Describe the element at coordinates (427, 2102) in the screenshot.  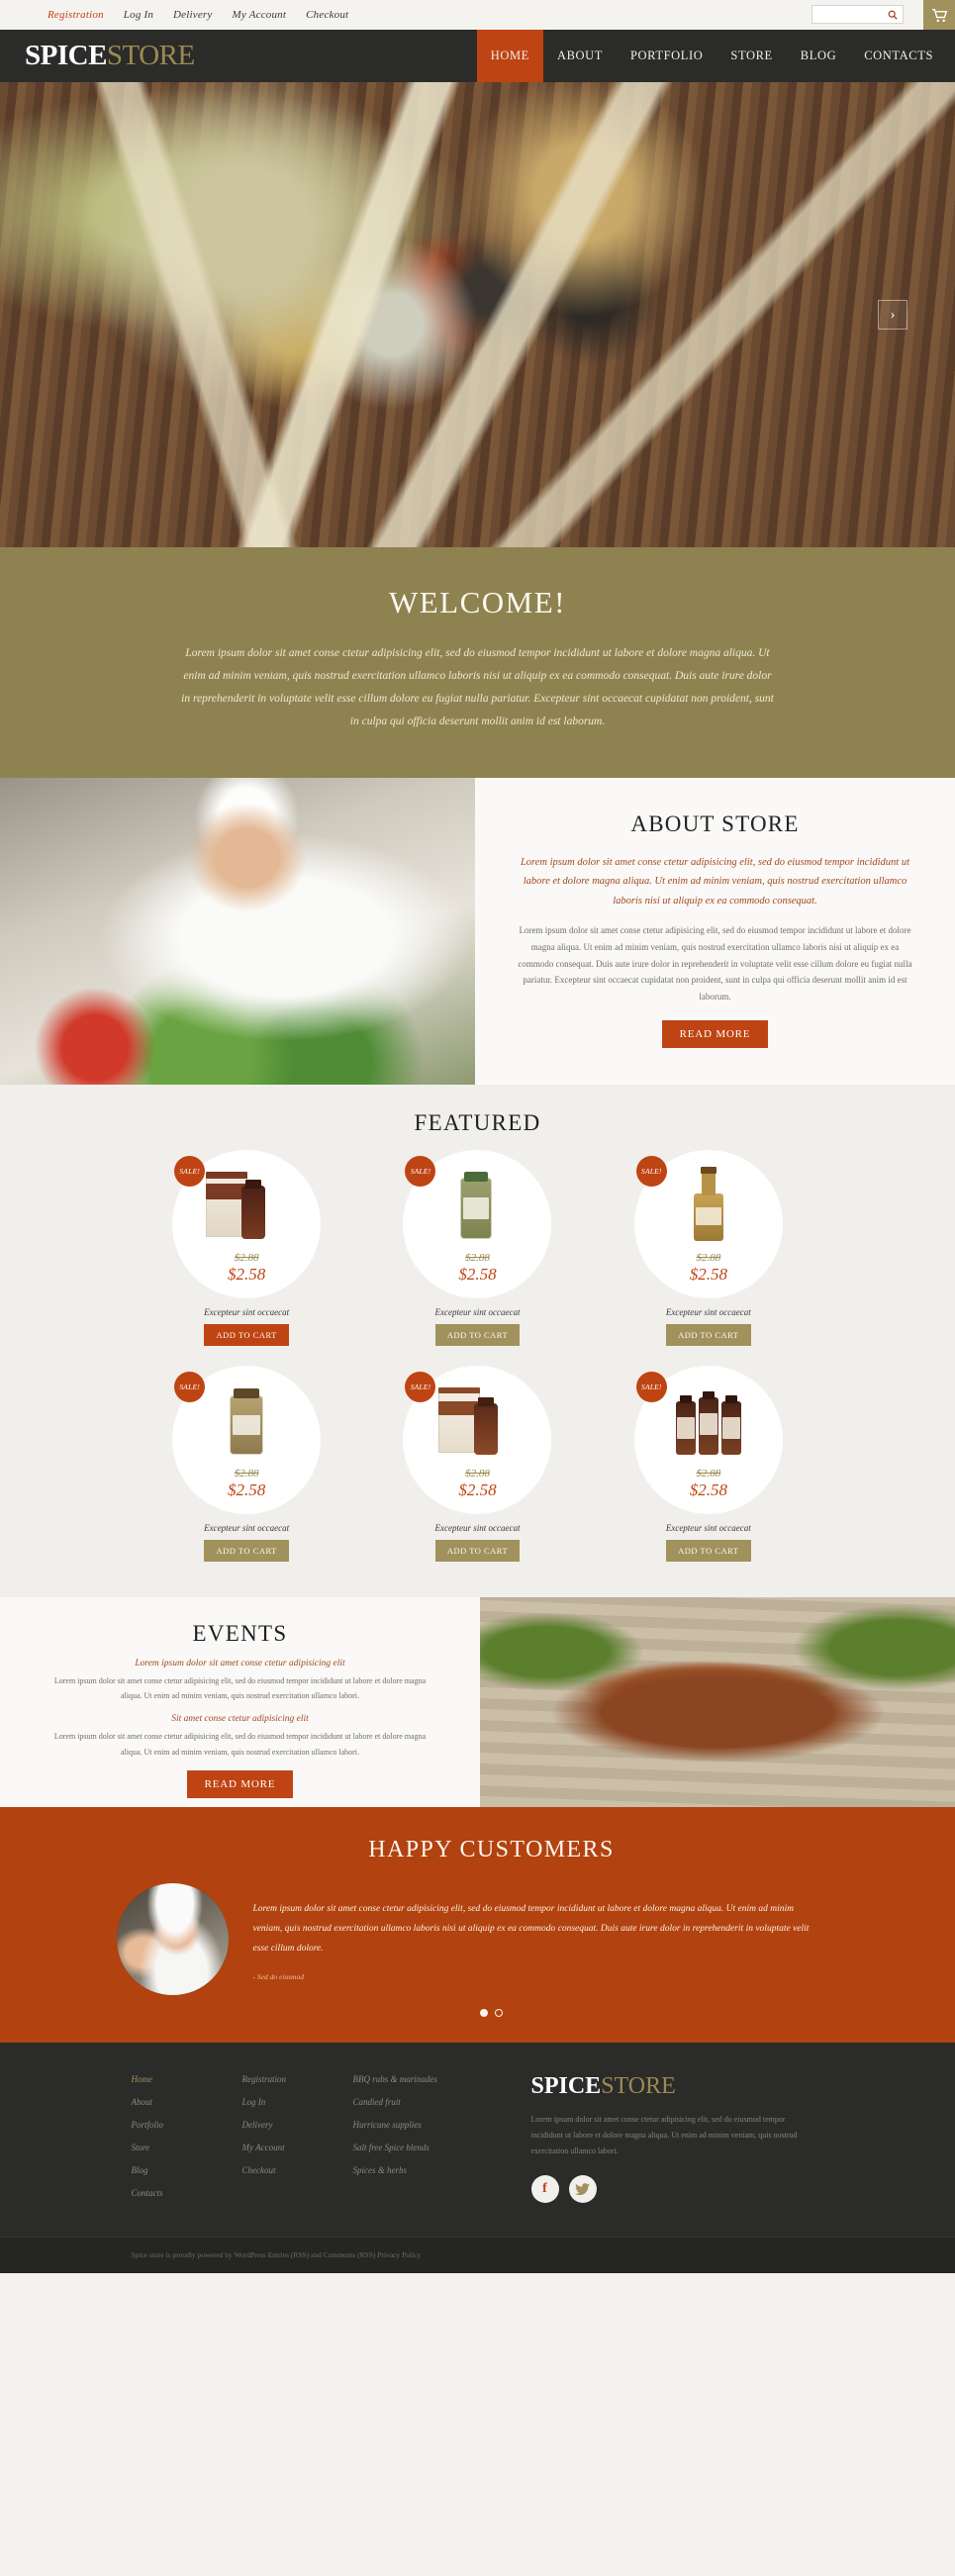
I see `footer-link-candied-fruit: Candied fruit` at that location.